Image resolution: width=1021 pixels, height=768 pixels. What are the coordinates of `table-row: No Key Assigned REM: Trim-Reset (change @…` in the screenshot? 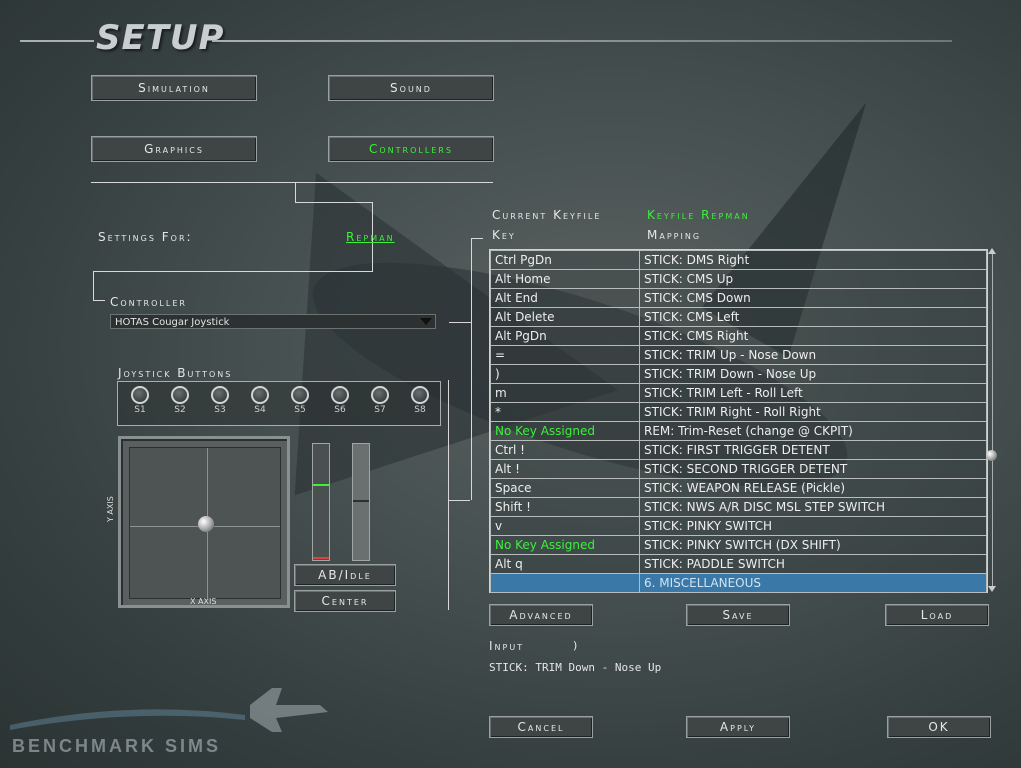 It's located at (738, 431).